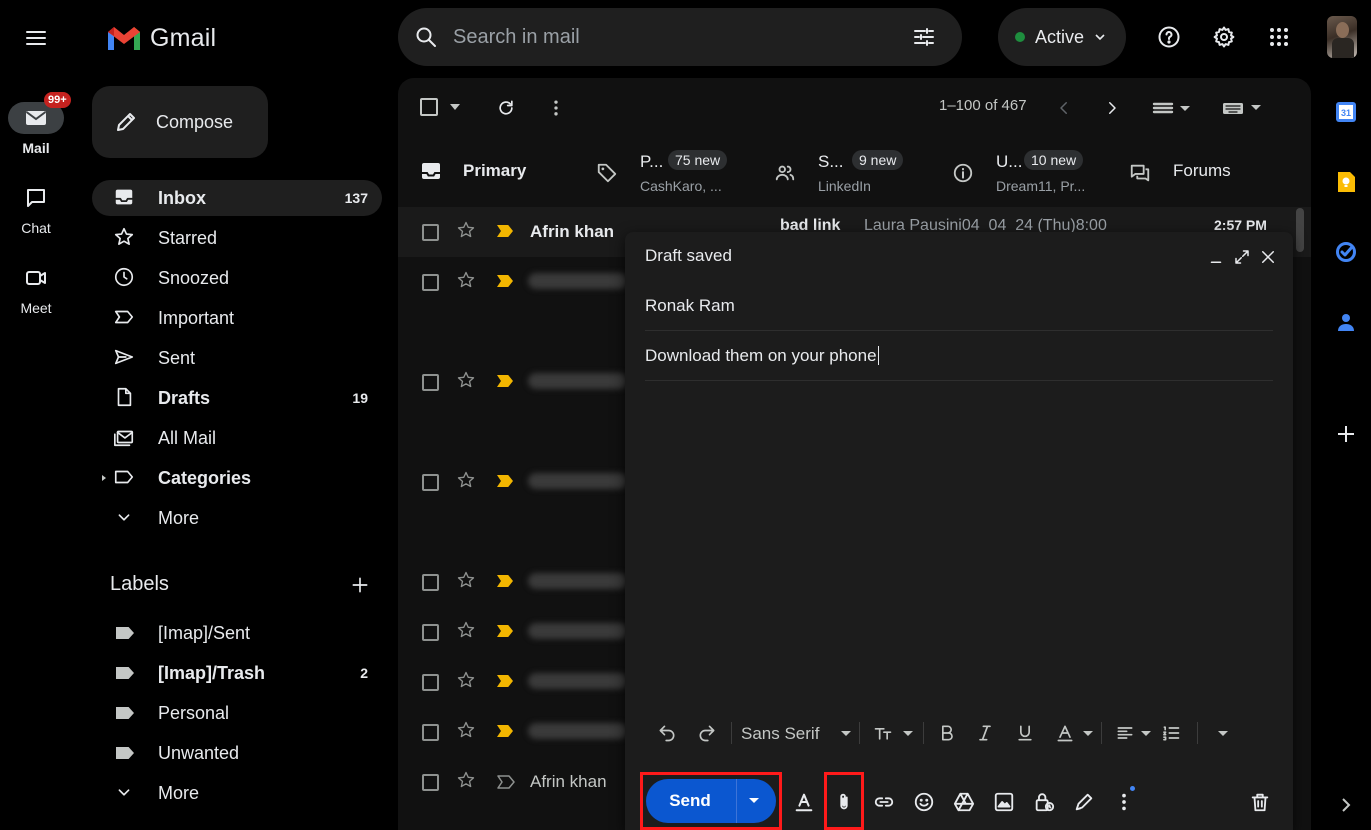 The image size is (1371, 830). Describe the element at coordinates (1044, 802) in the screenshot. I see `confidential-mode-button` at that location.